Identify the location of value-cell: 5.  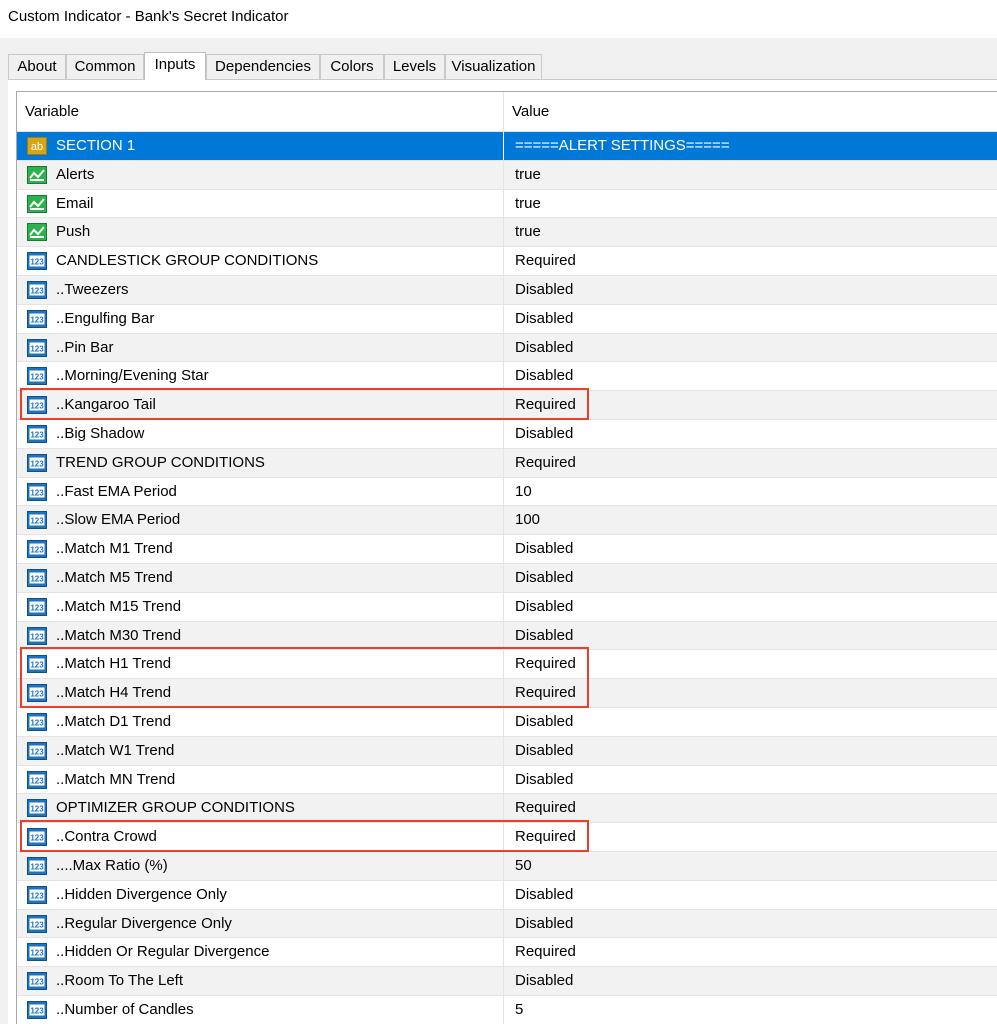
(750, 1010).